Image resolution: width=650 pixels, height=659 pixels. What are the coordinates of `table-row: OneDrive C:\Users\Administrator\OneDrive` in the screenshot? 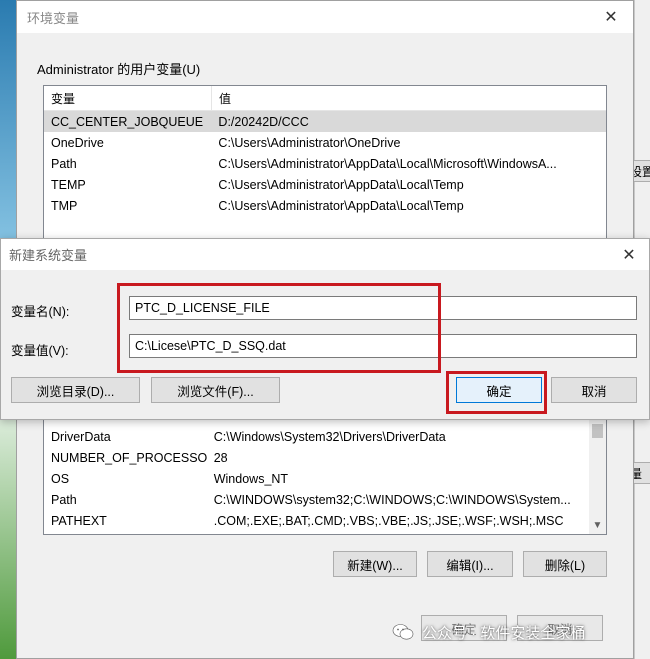 It's located at (325, 142).